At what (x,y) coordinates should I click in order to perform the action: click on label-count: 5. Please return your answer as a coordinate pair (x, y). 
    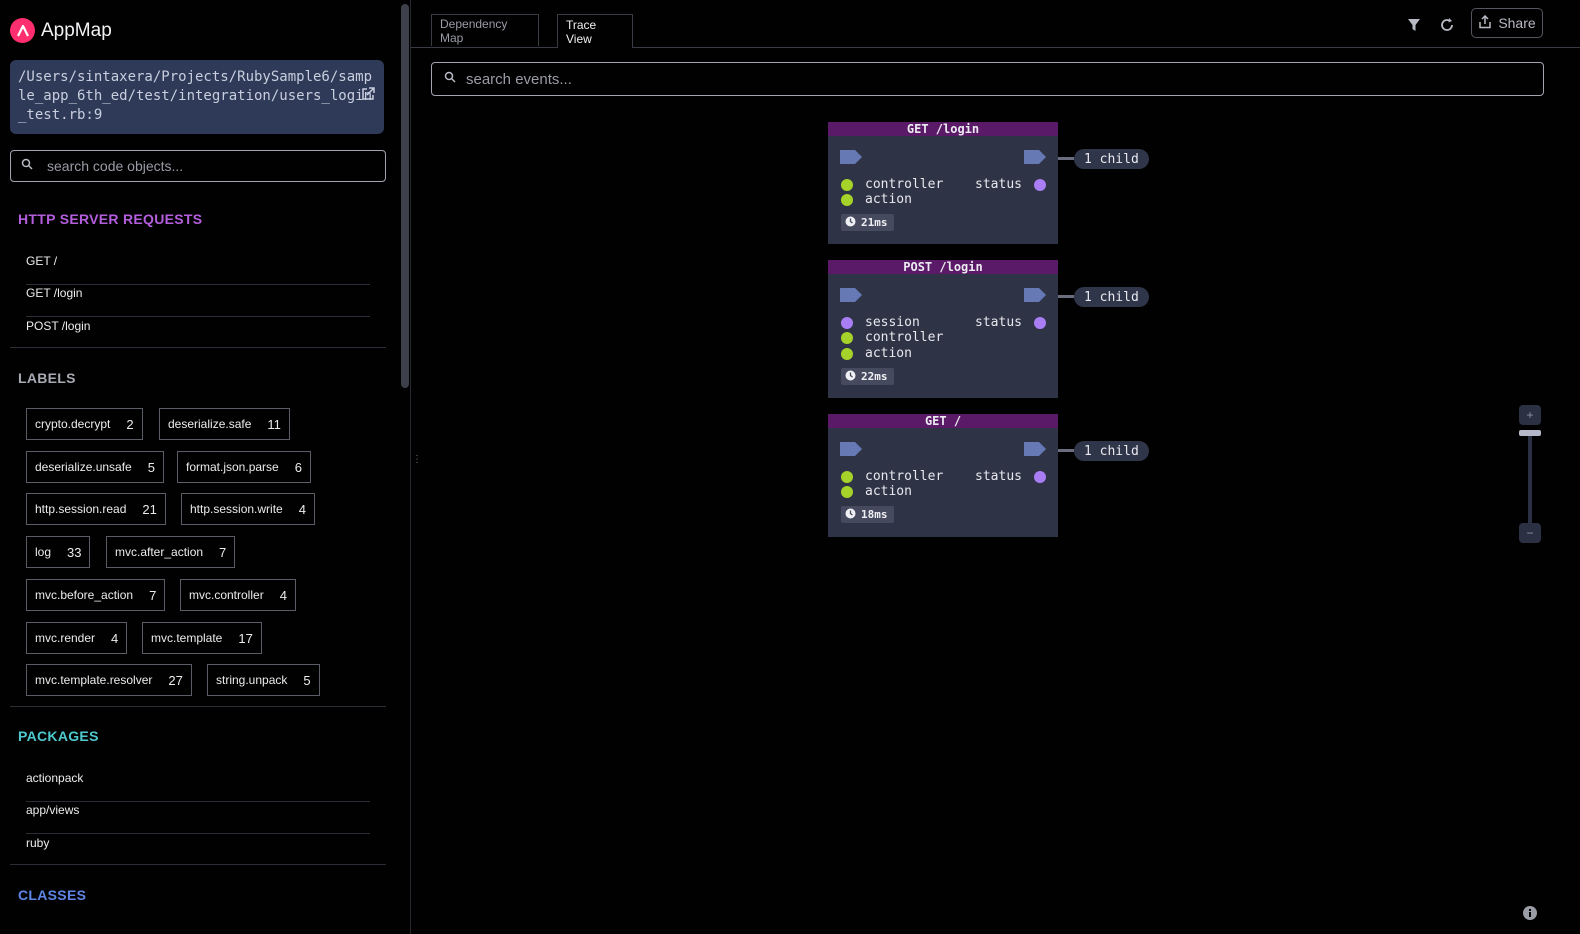
    Looking at the image, I should click on (151, 467).